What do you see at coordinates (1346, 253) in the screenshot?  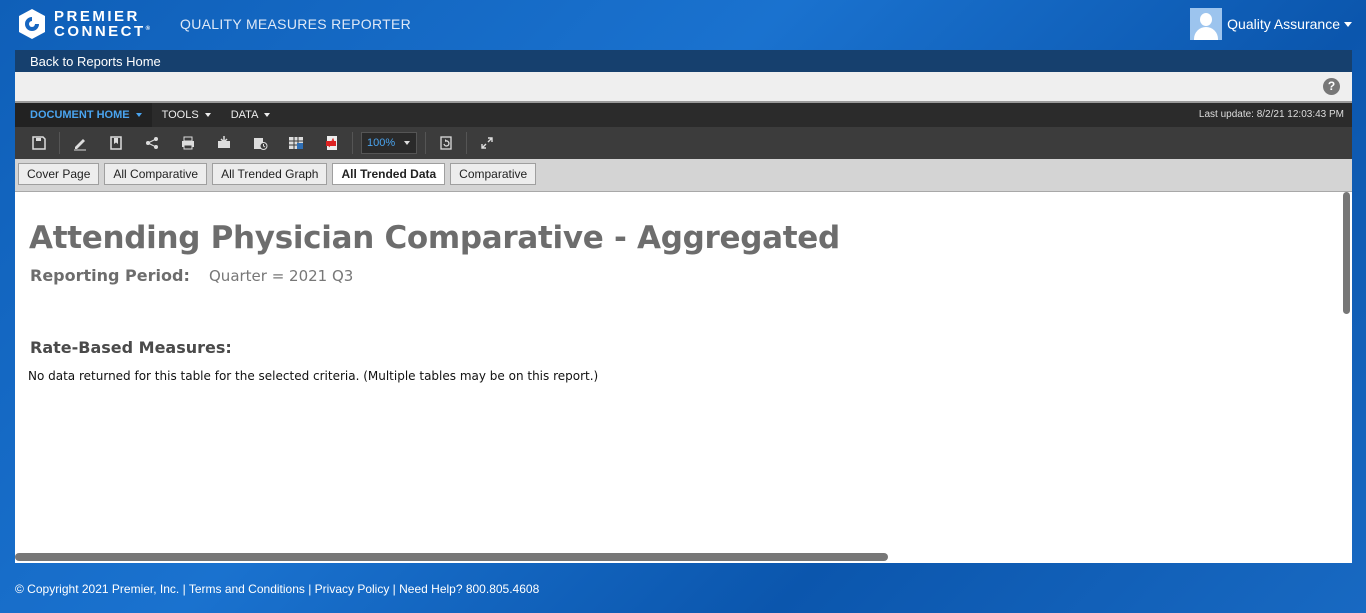 I see `vertical-scrollbar` at bounding box center [1346, 253].